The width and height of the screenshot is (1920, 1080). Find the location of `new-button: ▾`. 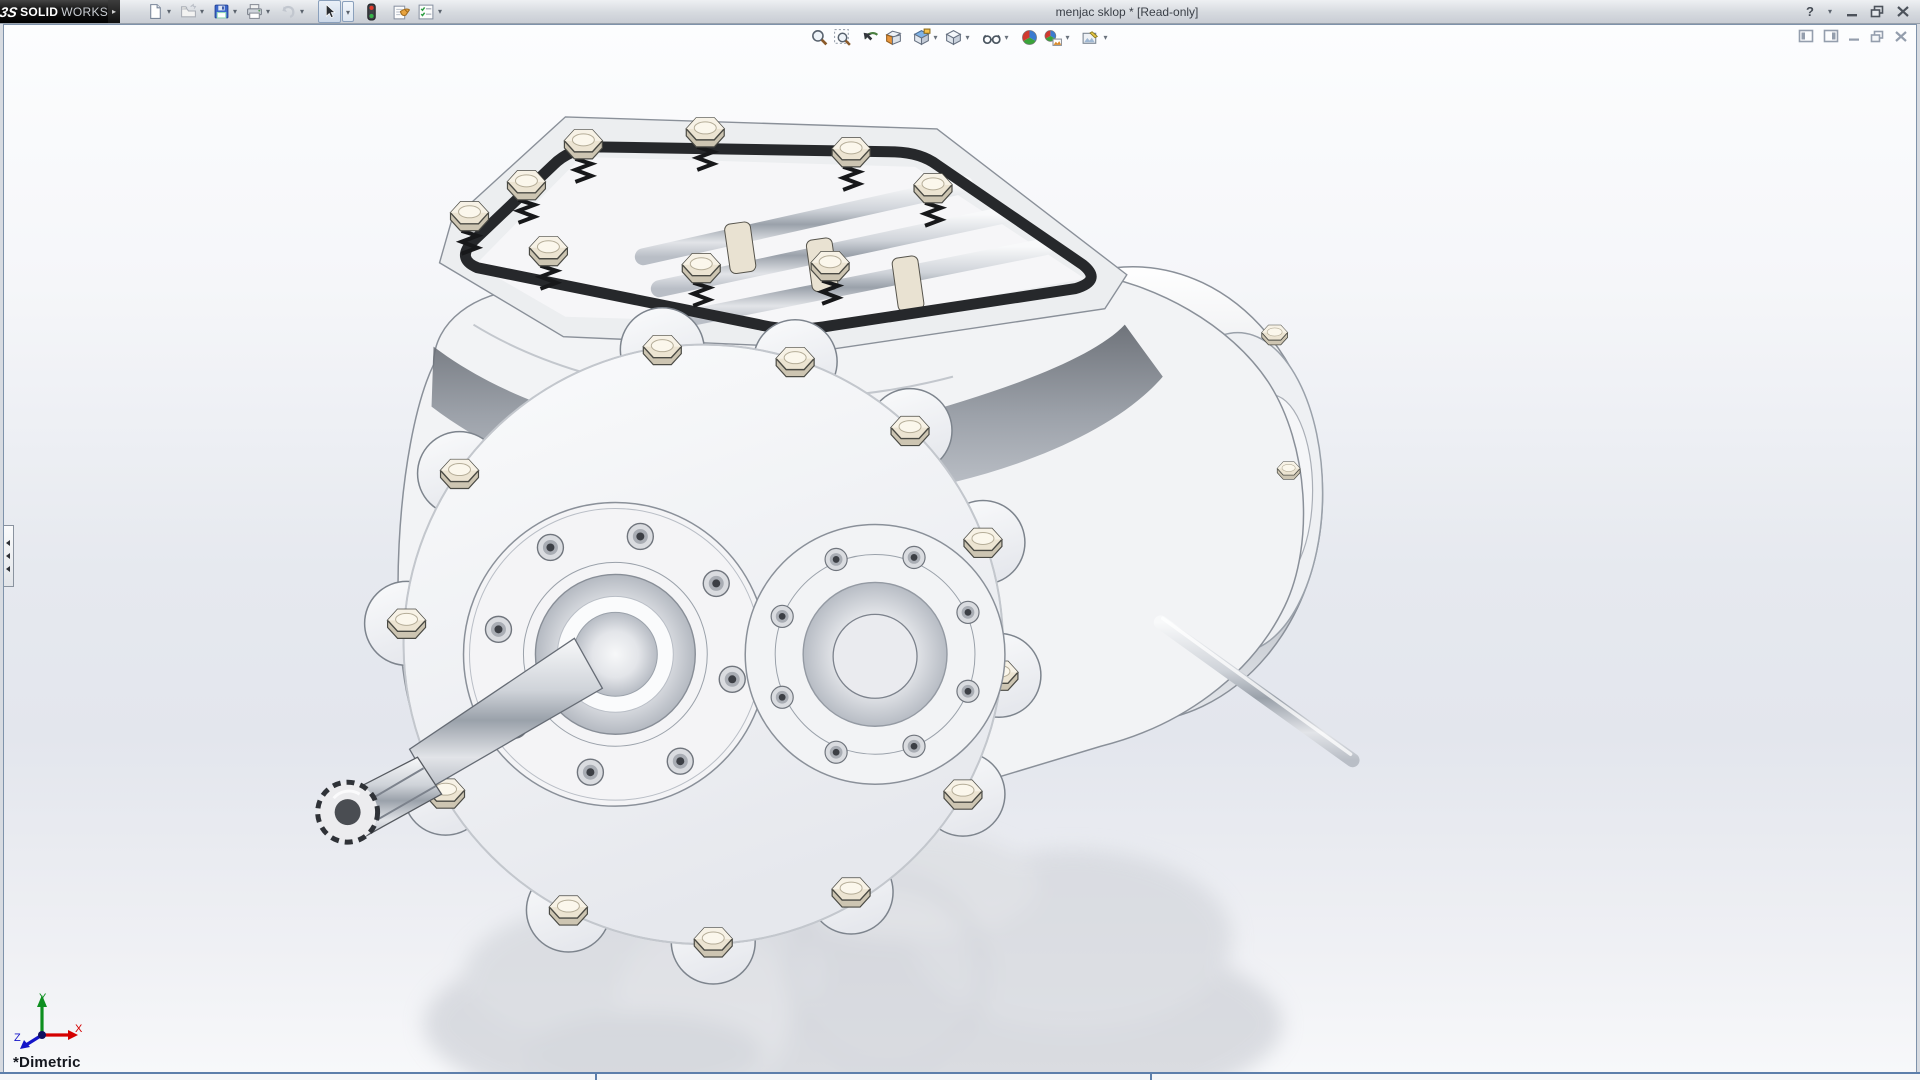

new-button: ▾ is located at coordinates (160, 11).